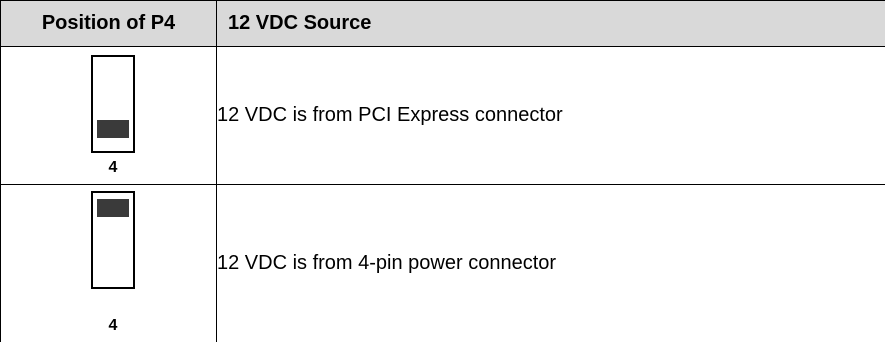 This screenshot has height=342, width=885. I want to click on header-12vdc-source: 12 VDC Source, so click(550, 23).